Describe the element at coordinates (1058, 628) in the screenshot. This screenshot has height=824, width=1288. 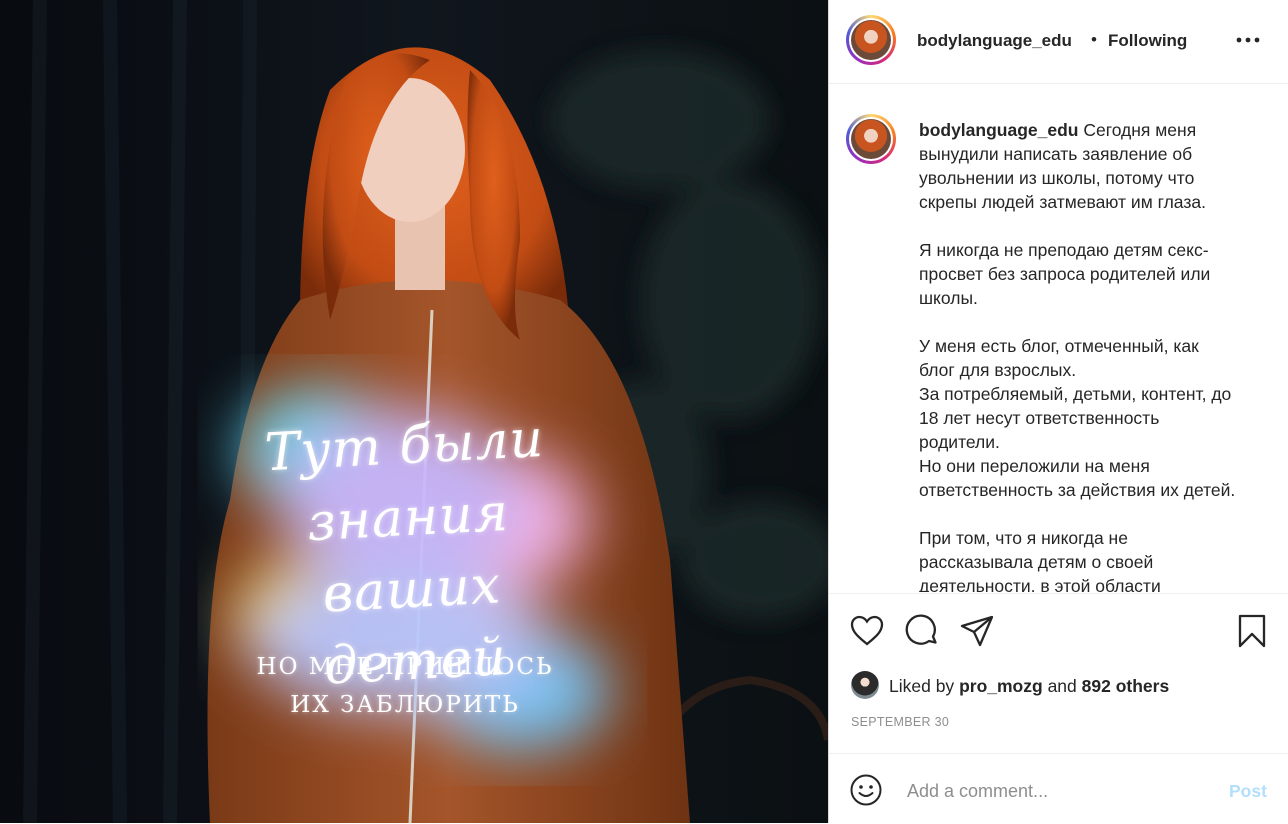
I see `action-bar` at that location.